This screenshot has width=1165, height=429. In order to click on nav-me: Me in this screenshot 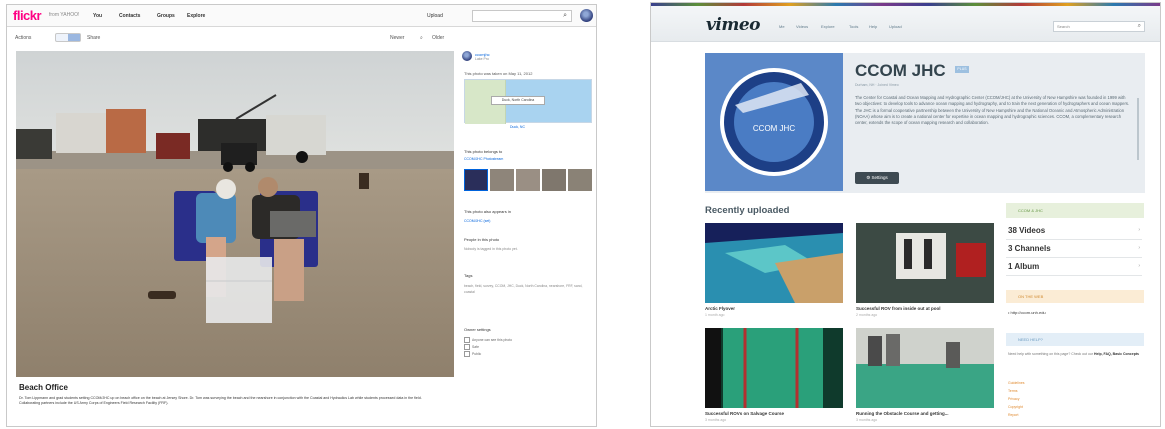, I will do `click(782, 26)`.